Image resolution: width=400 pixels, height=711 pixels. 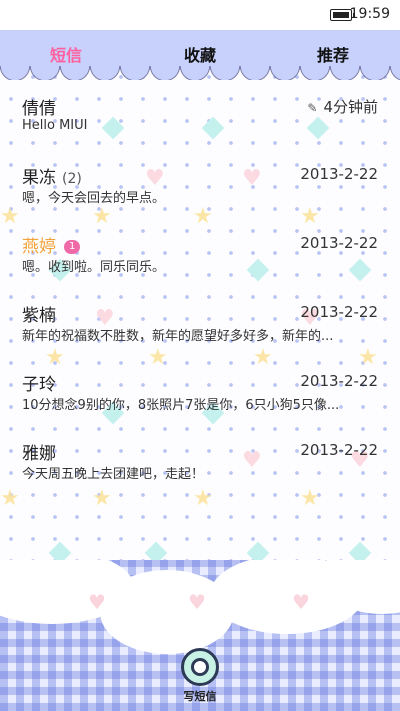 I want to click on message-count: (2), so click(x=72, y=179).